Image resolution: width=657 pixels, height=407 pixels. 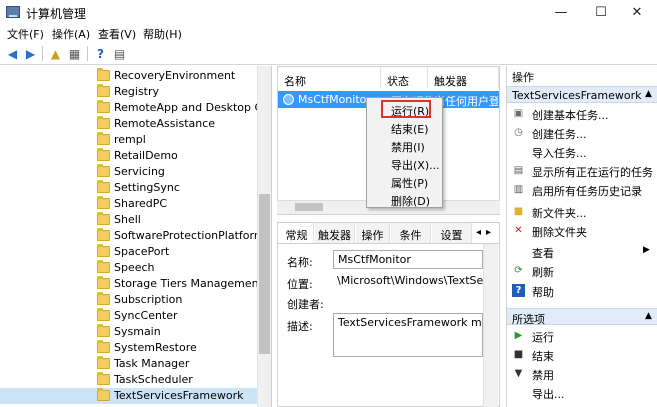 What do you see at coordinates (523, 77) in the screenshot?
I see `actions-header: 操作` at bounding box center [523, 77].